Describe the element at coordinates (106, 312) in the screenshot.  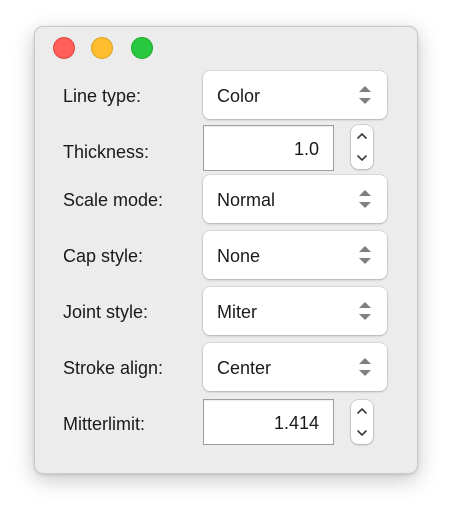
I see `joint-style-label: Joint style:` at that location.